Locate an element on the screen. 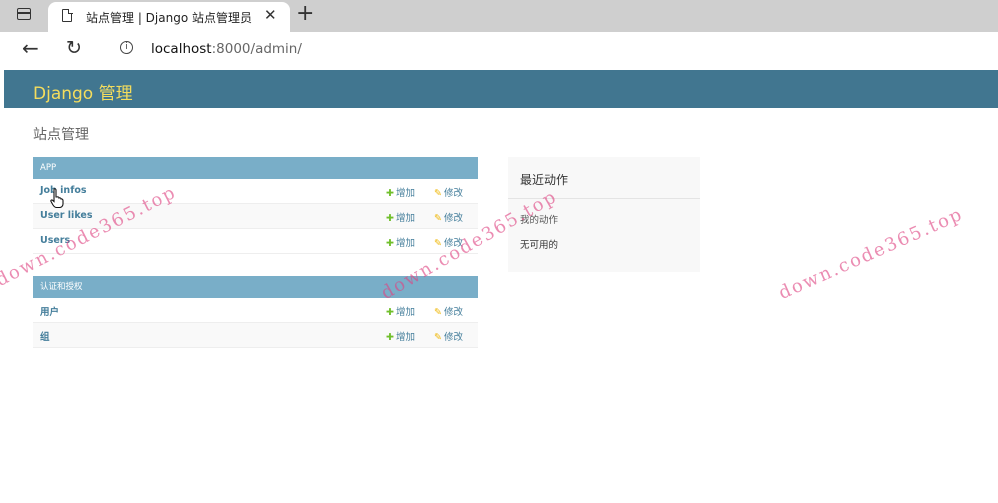 Image resolution: width=998 pixels, height=503 pixels. reload-button: ↻ is located at coordinates (74, 48).